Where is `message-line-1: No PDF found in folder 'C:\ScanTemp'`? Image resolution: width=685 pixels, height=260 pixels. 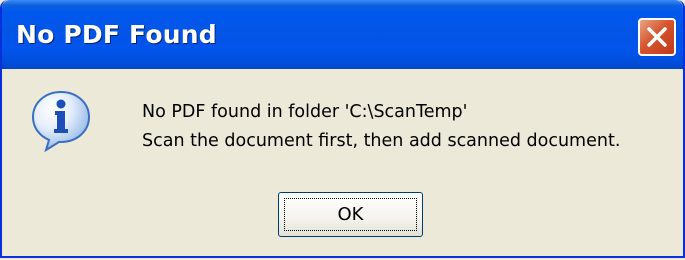
message-line-1: No PDF found in folder 'C:\ScanTemp' is located at coordinates (305, 112).